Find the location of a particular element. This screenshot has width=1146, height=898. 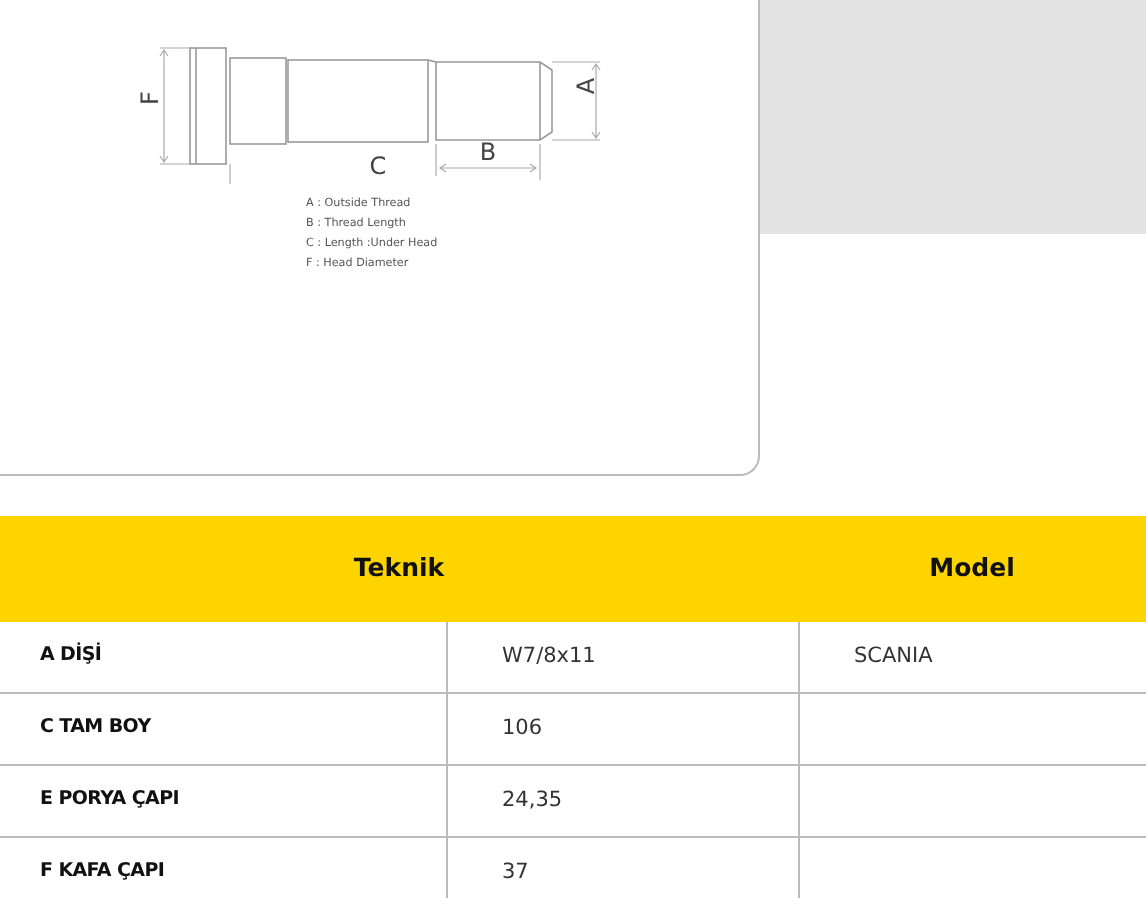

header-cell: Teknik is located at coordinates (399, 569).